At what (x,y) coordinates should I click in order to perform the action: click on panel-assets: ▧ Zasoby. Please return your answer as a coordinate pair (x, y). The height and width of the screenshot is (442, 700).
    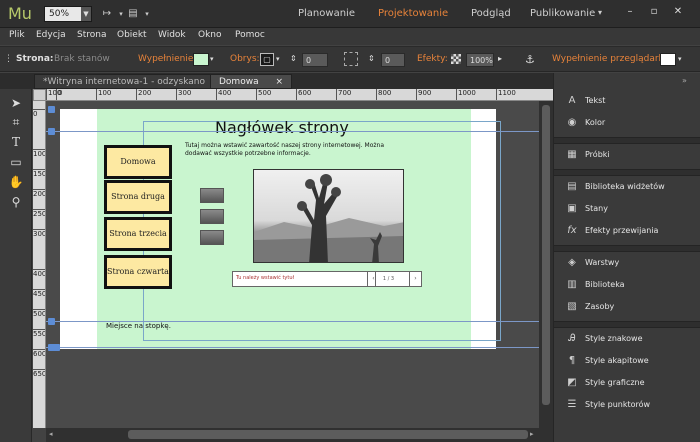
    Looking at the image, I should click on (589, 309).